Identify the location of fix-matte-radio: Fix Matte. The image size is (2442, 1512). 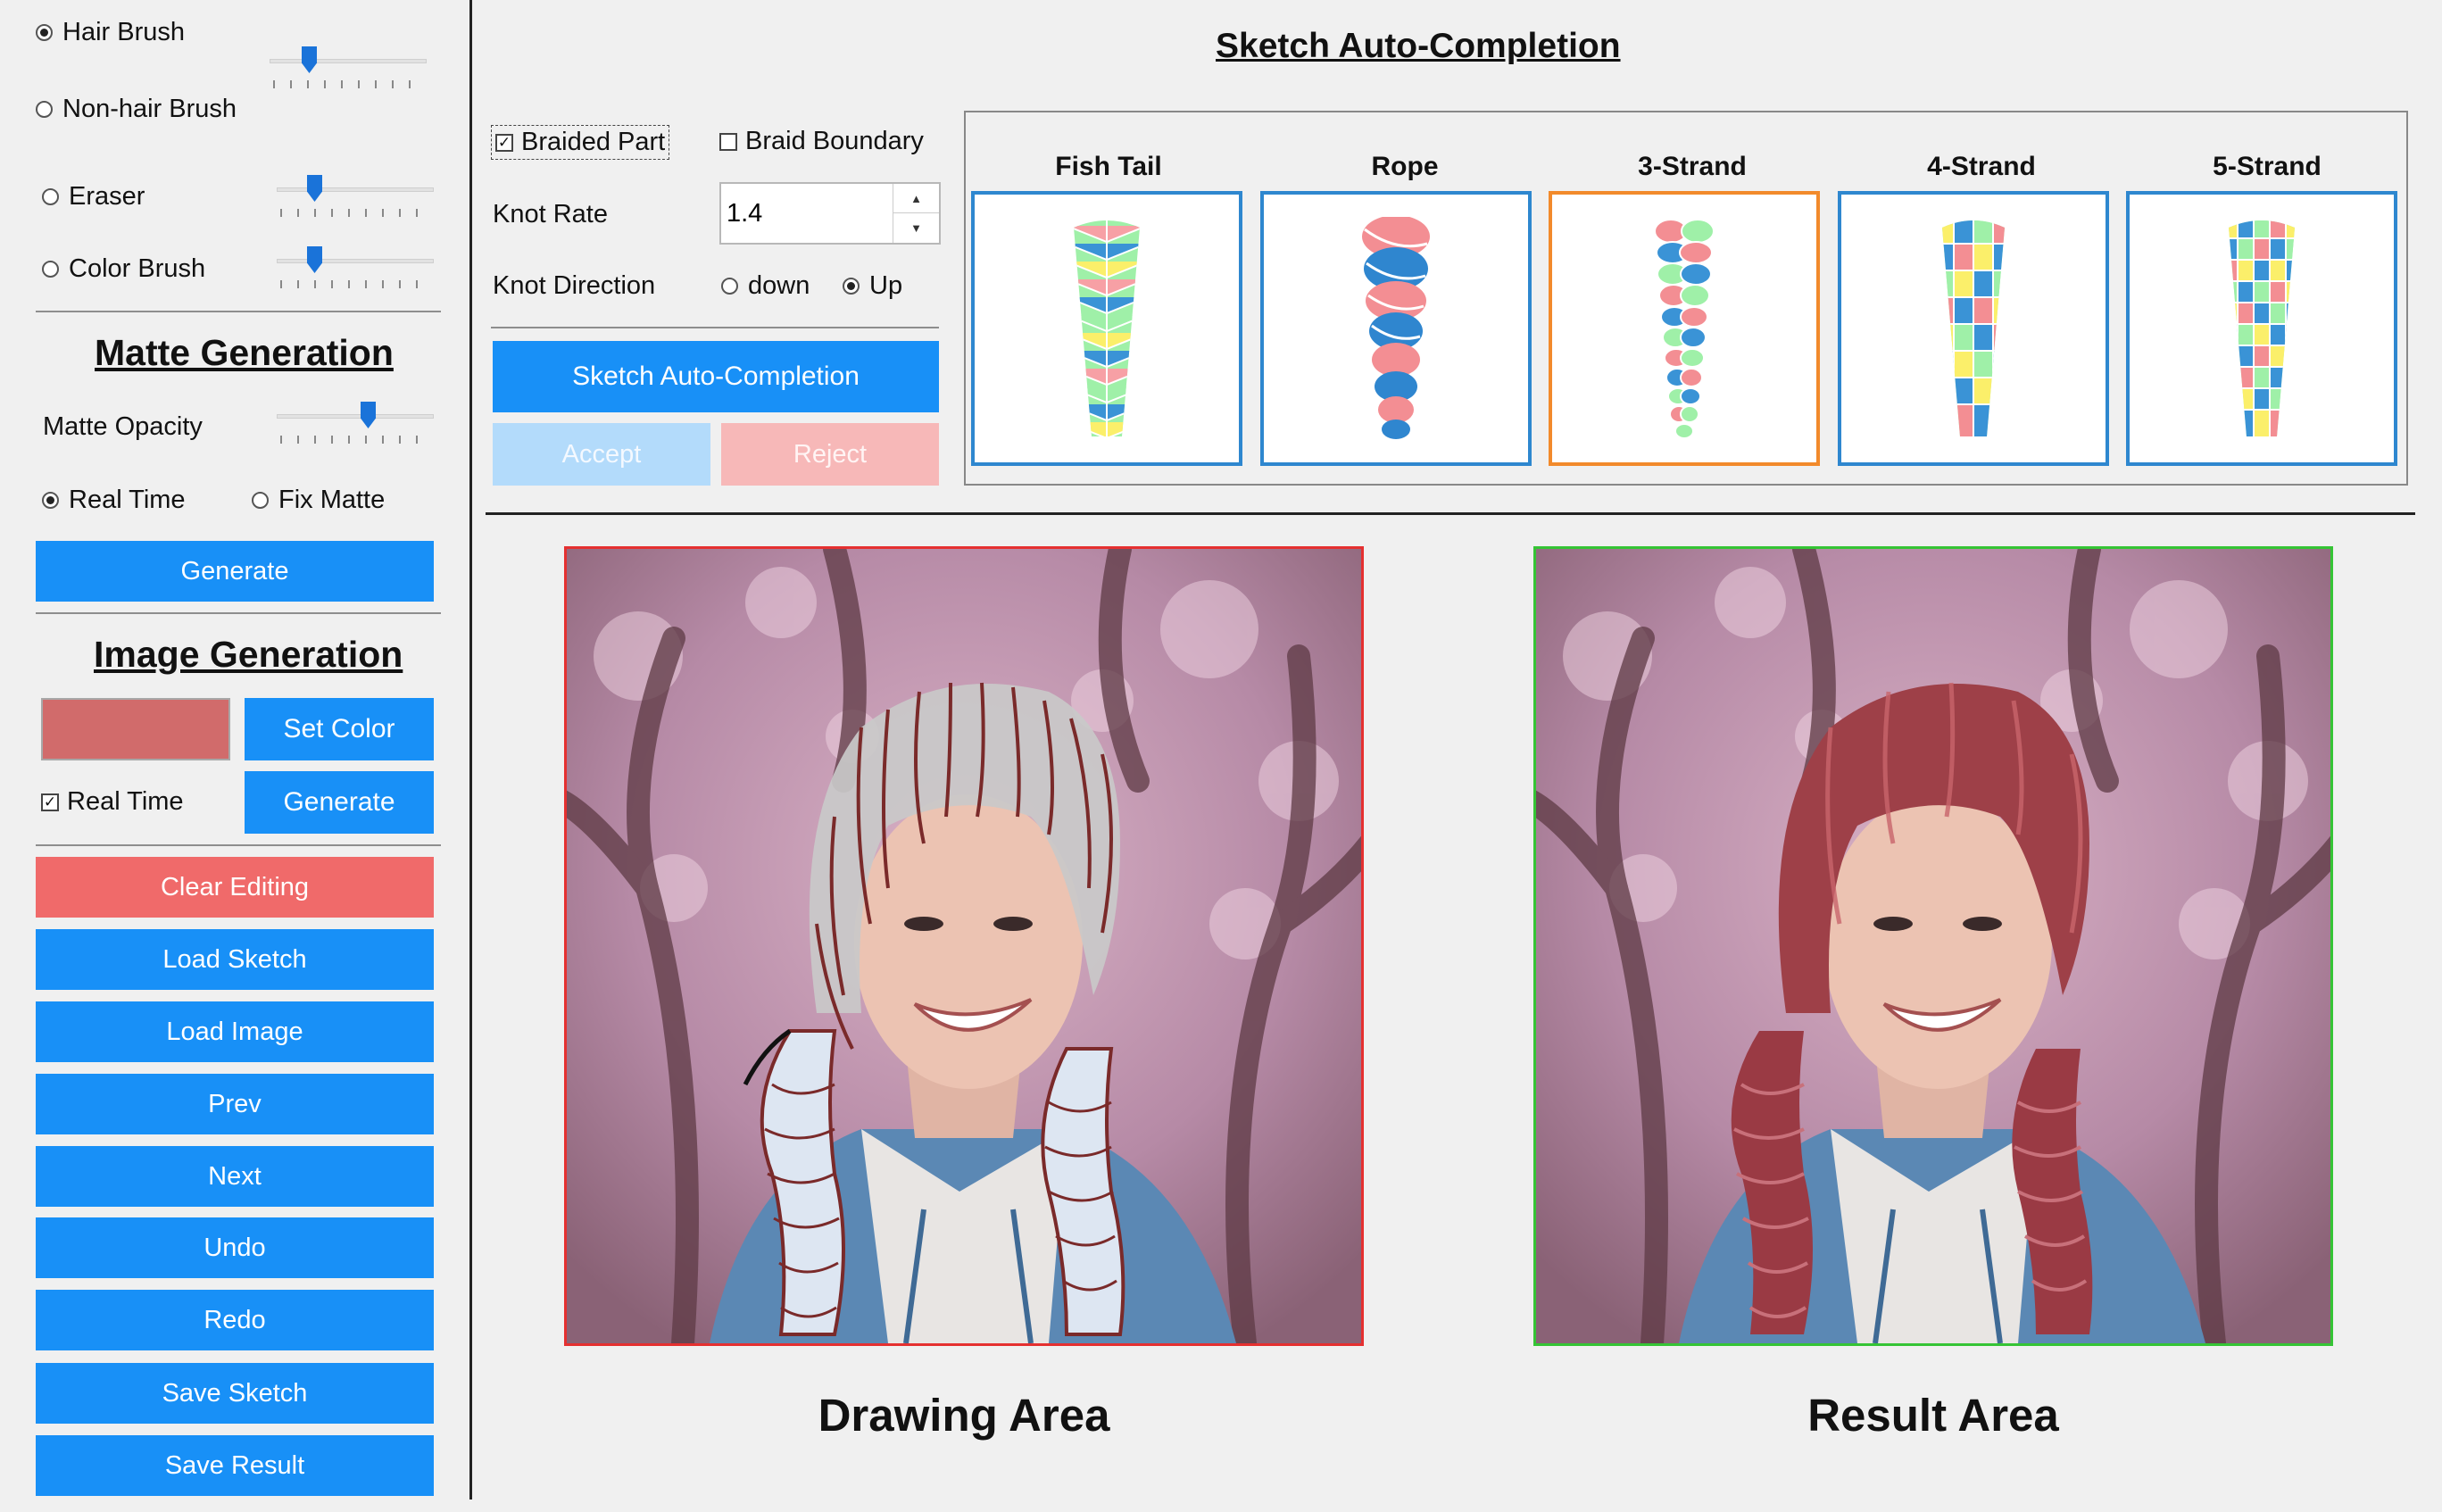
(318, 501).